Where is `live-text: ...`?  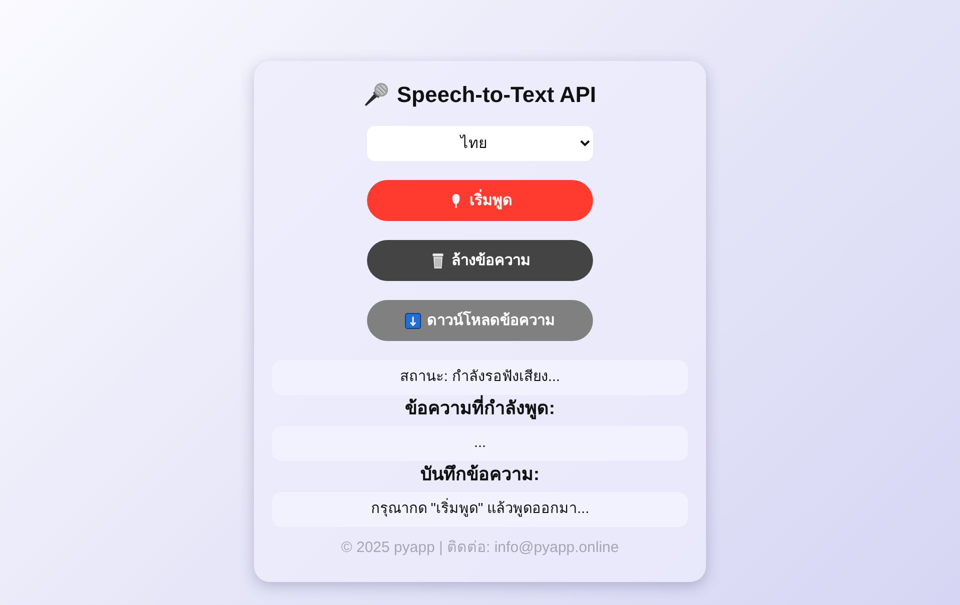
live-text: ... is located at coordinates (480, 443).